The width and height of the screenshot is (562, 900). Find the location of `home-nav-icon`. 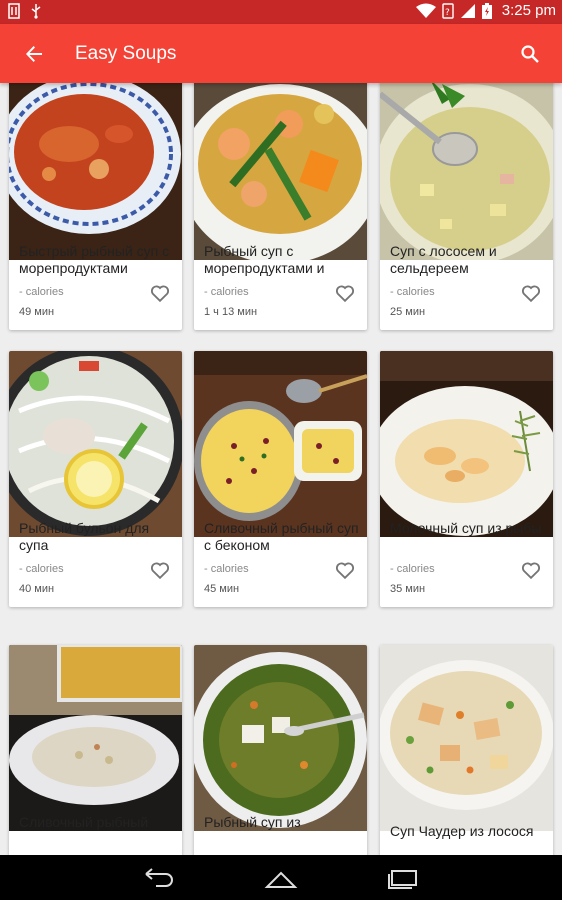

home-nav-icon is located at coordinates (281, 879).